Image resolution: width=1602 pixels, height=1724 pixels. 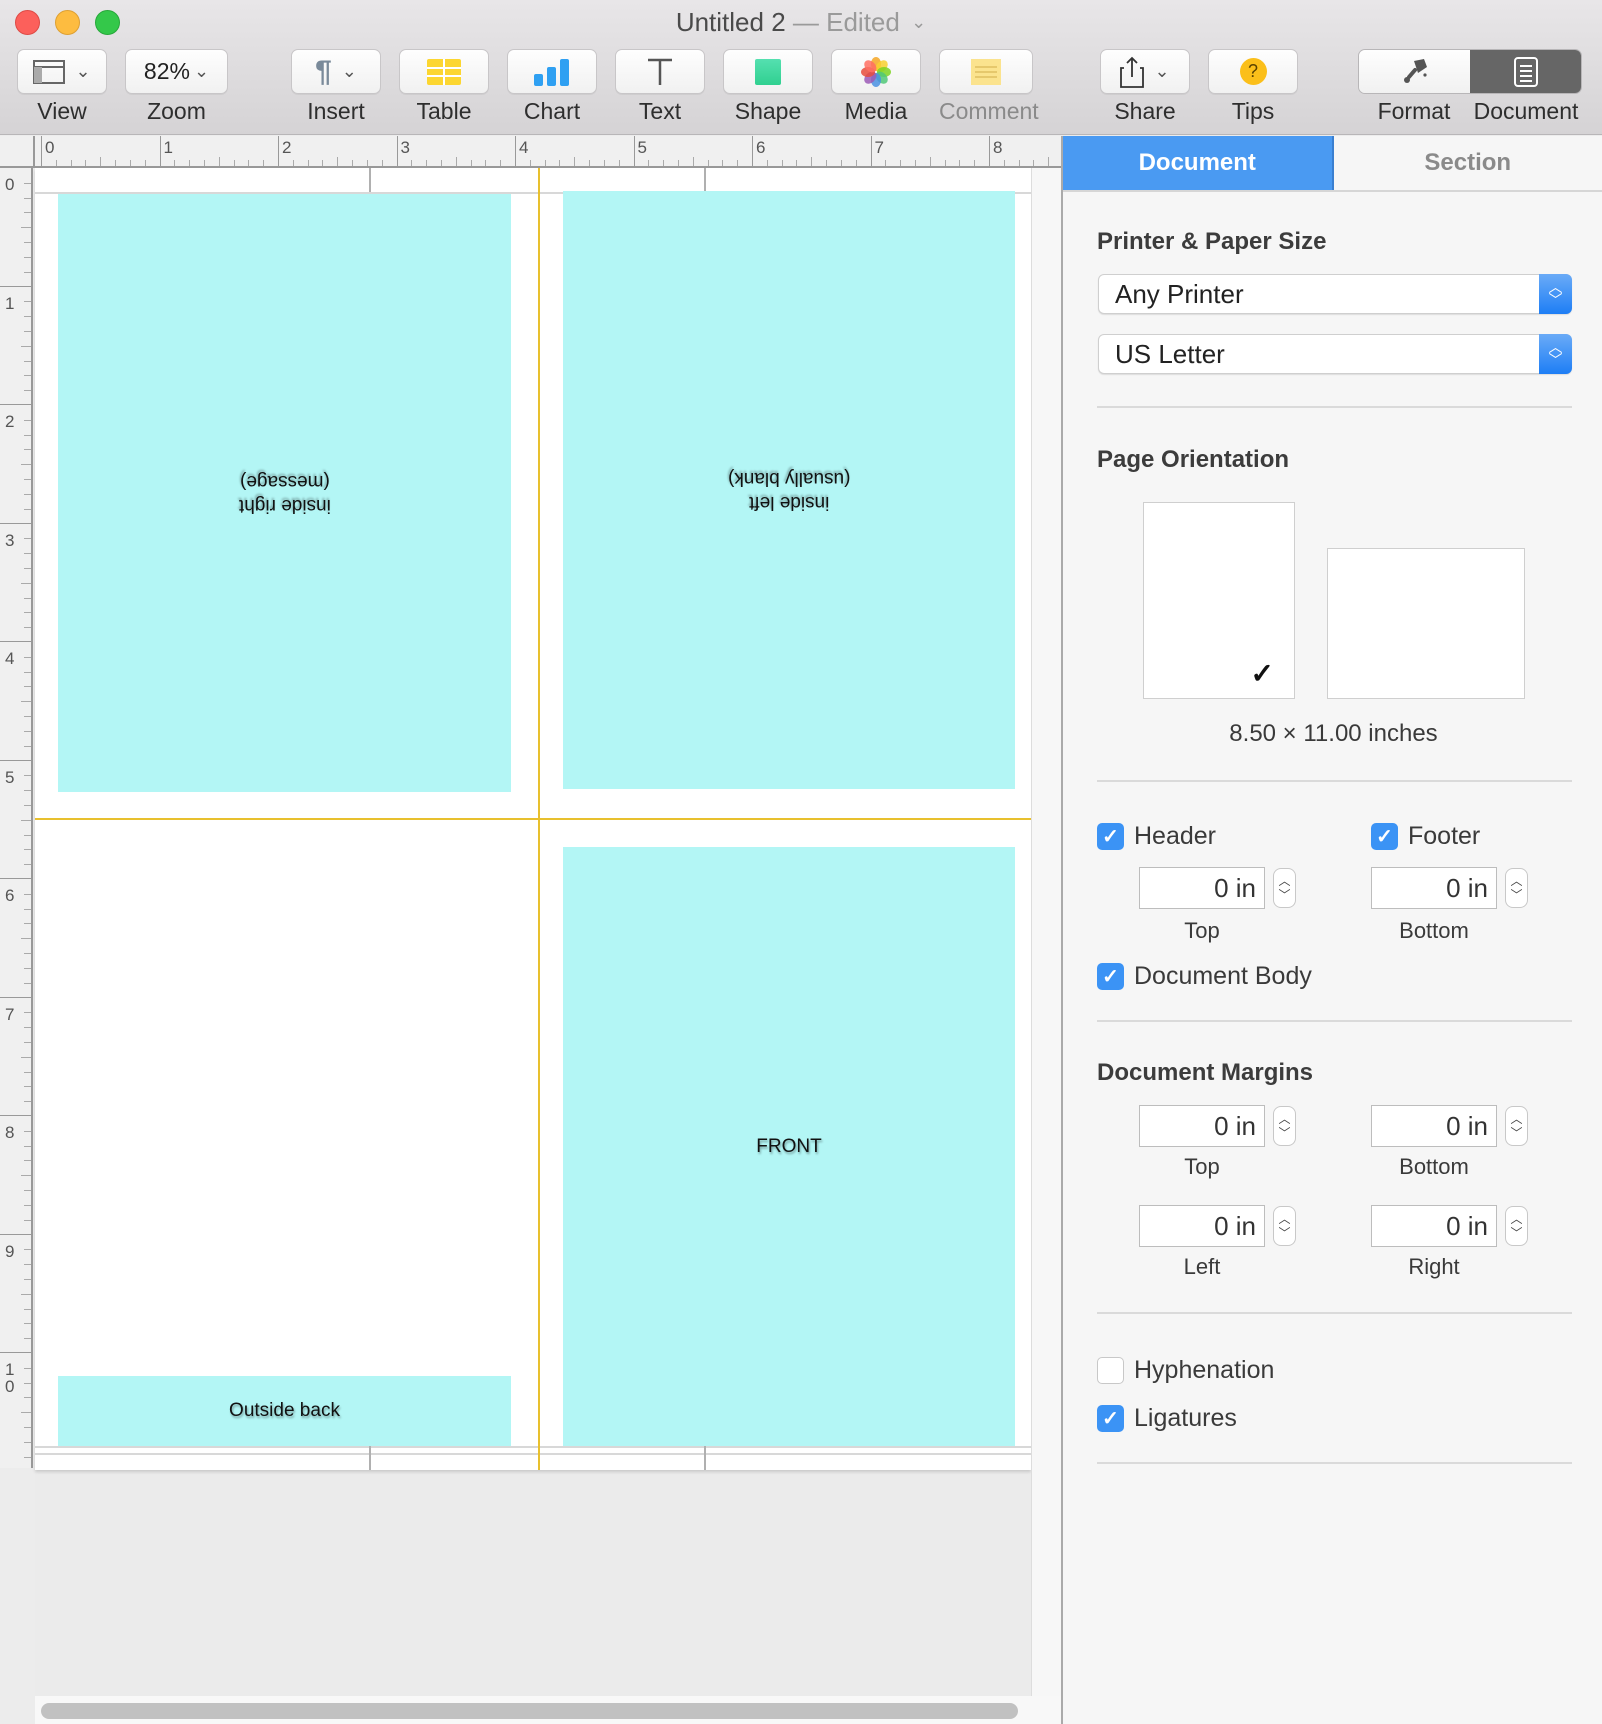 I want to click on footer-distance-stepper: ︿ ﹀, so click(x=1516, y=888).